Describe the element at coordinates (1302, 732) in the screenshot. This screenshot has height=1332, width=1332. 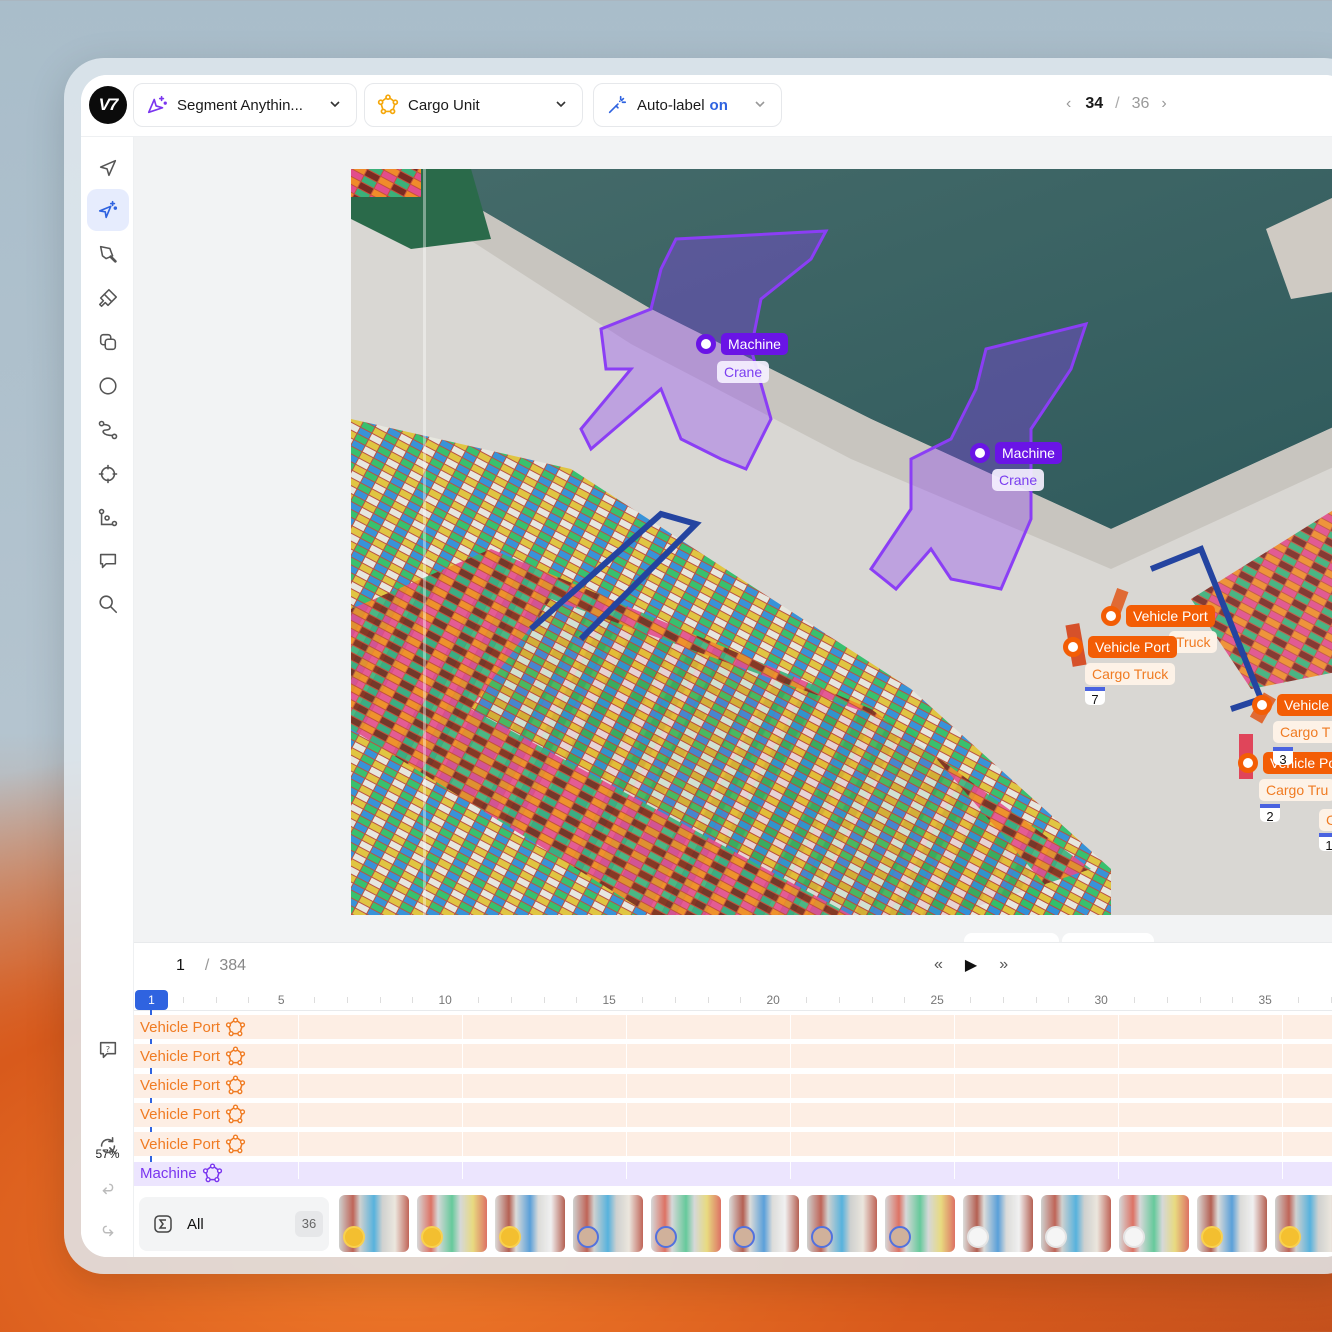
I see `annotation-subtype-label: Cargo T` at that location.